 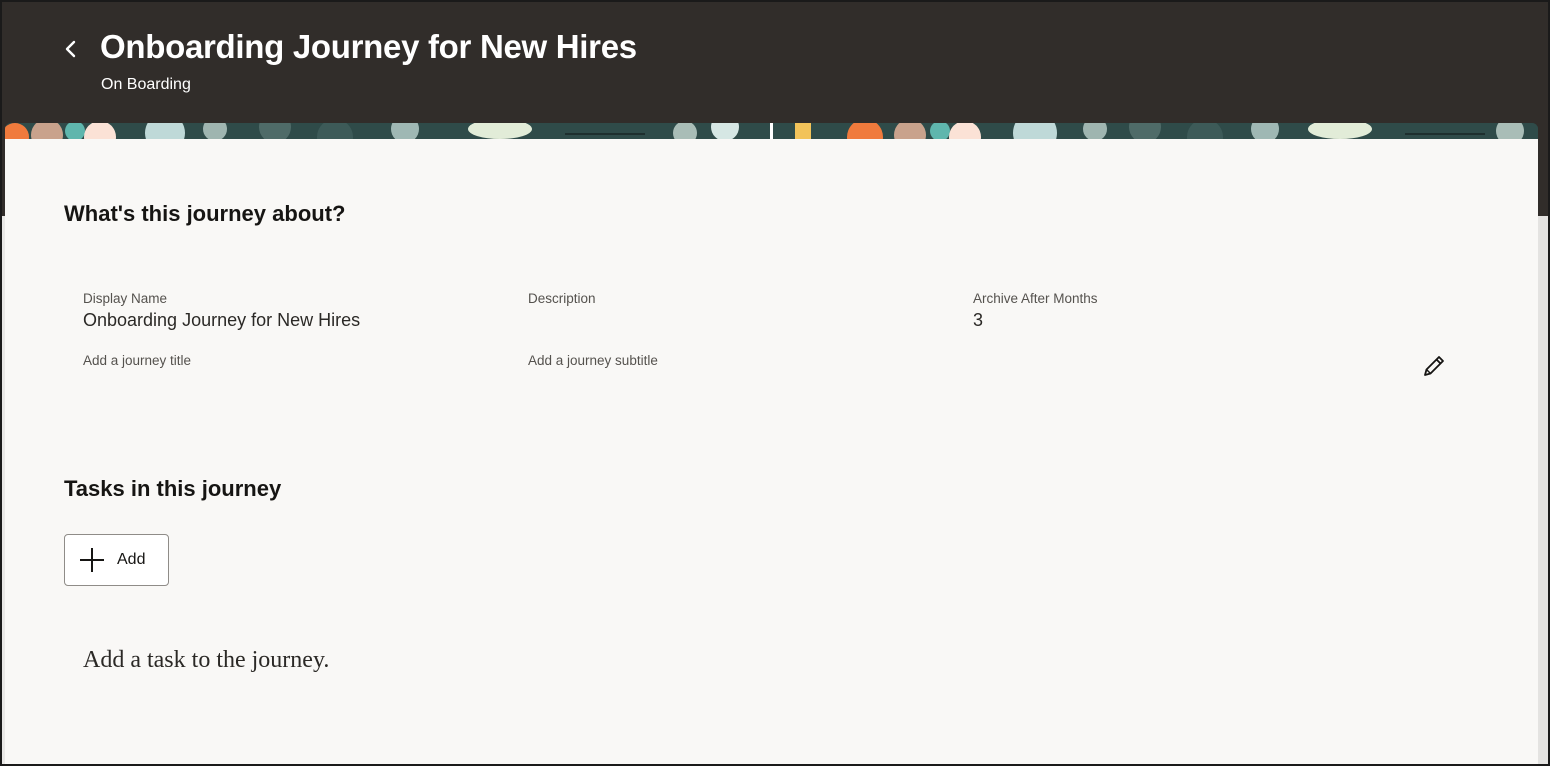 I want to click on decorative-banner, so click(x=771, y=131).